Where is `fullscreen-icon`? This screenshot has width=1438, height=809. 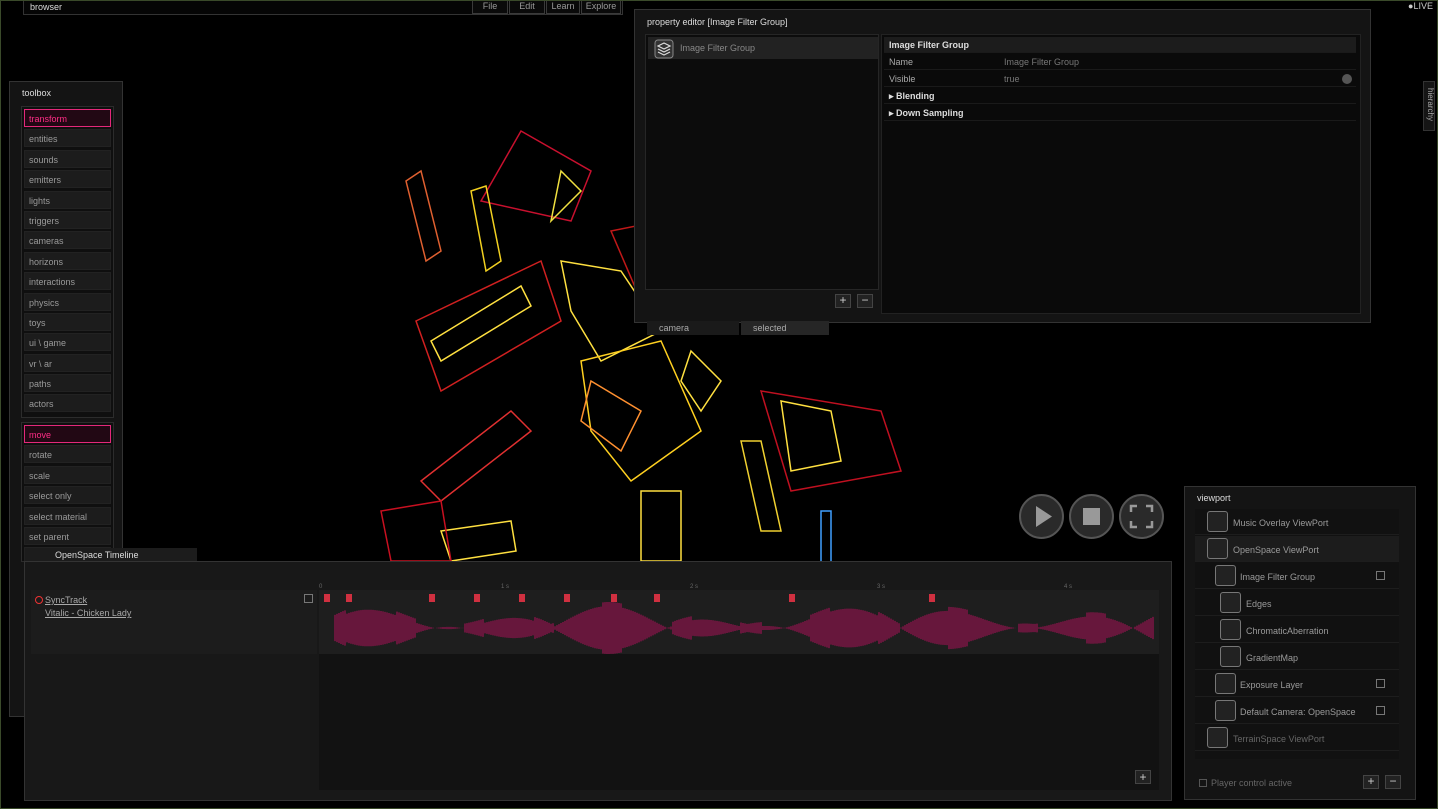 fullscreen-icon is located at coordinates (1141, 516).